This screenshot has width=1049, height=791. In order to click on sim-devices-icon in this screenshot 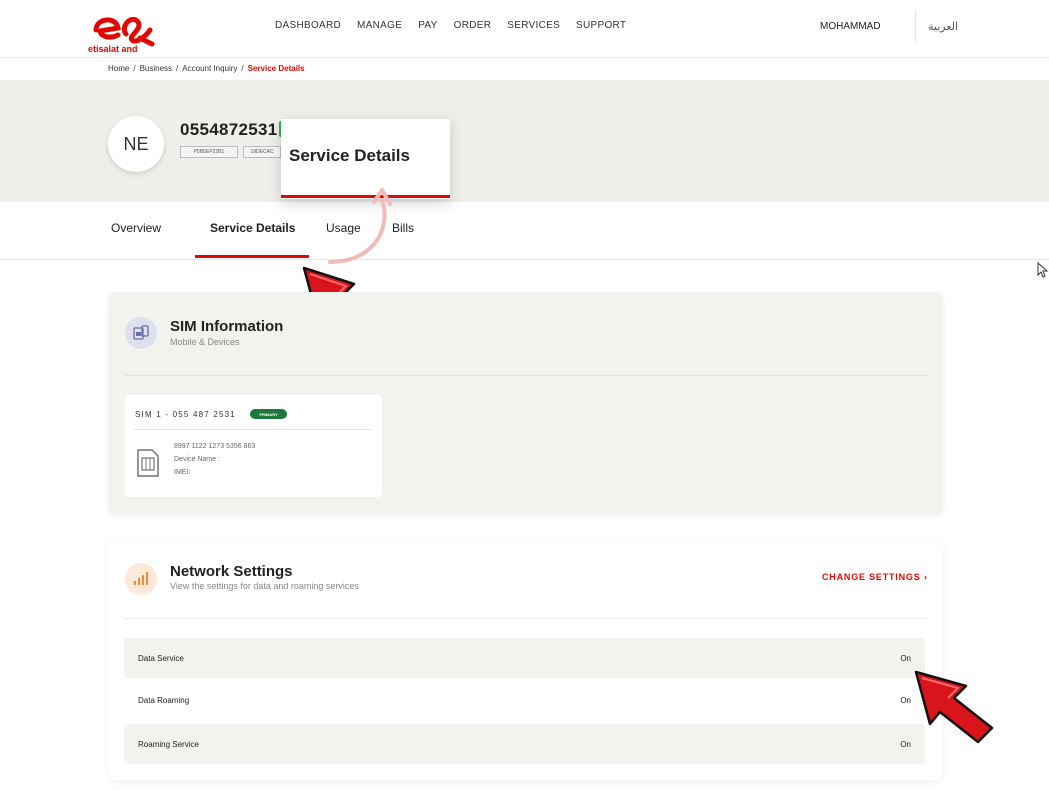, I will do `click(141, 333)`.